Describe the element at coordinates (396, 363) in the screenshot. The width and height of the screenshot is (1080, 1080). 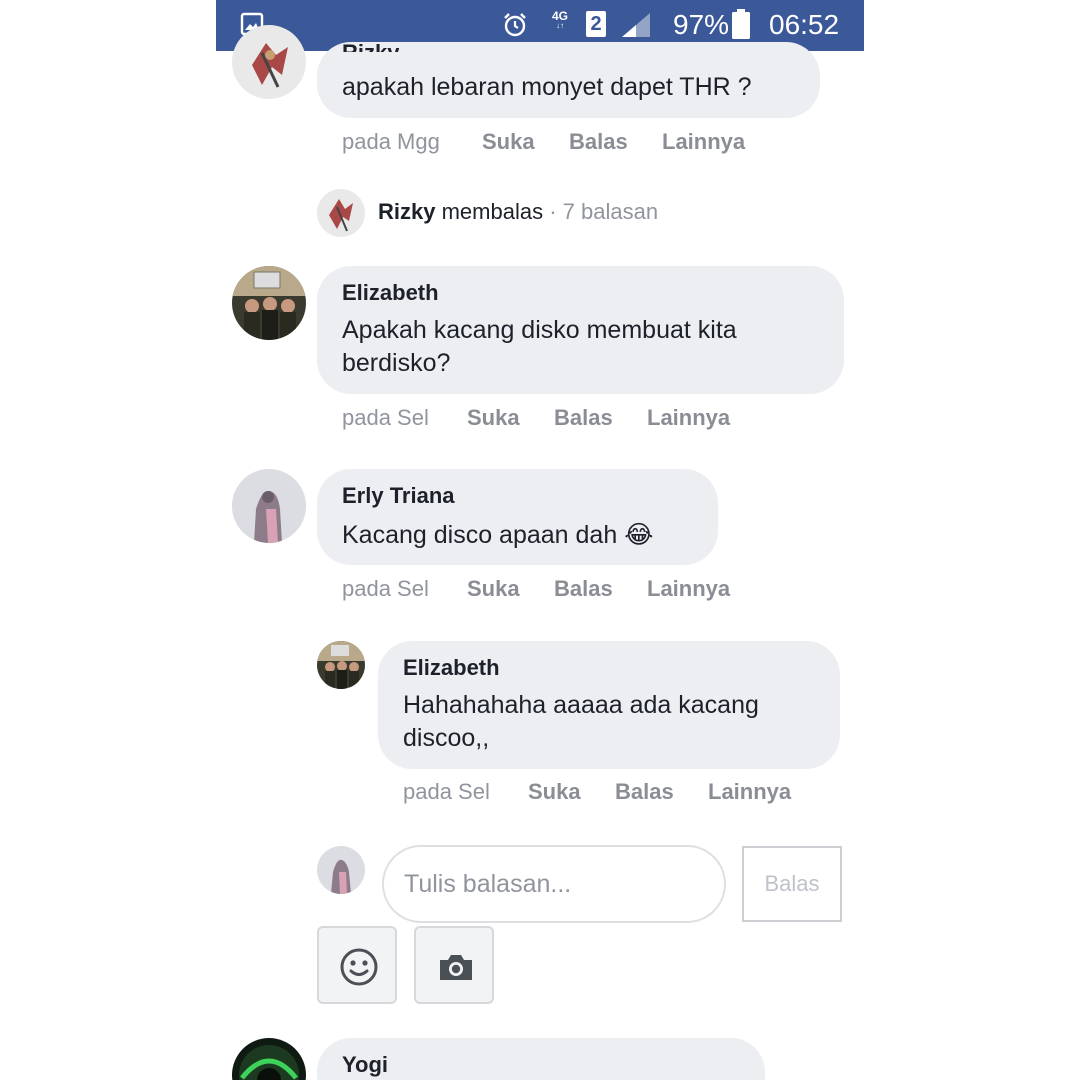
I see `comment-text-line: berdisko?` at that location.